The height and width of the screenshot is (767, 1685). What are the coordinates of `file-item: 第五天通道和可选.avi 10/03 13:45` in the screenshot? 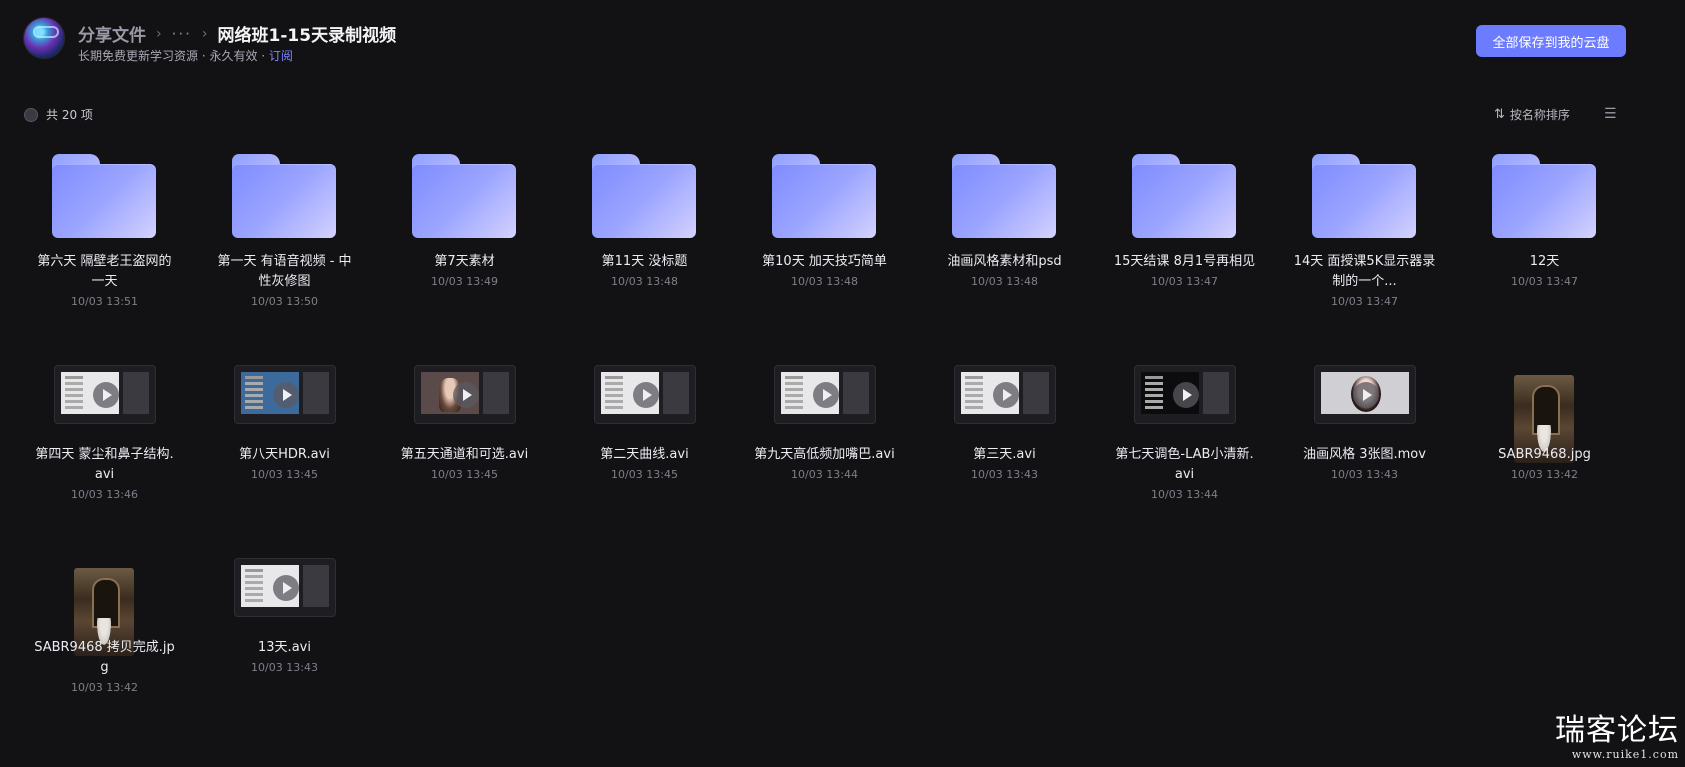 It's located at (464, 443).